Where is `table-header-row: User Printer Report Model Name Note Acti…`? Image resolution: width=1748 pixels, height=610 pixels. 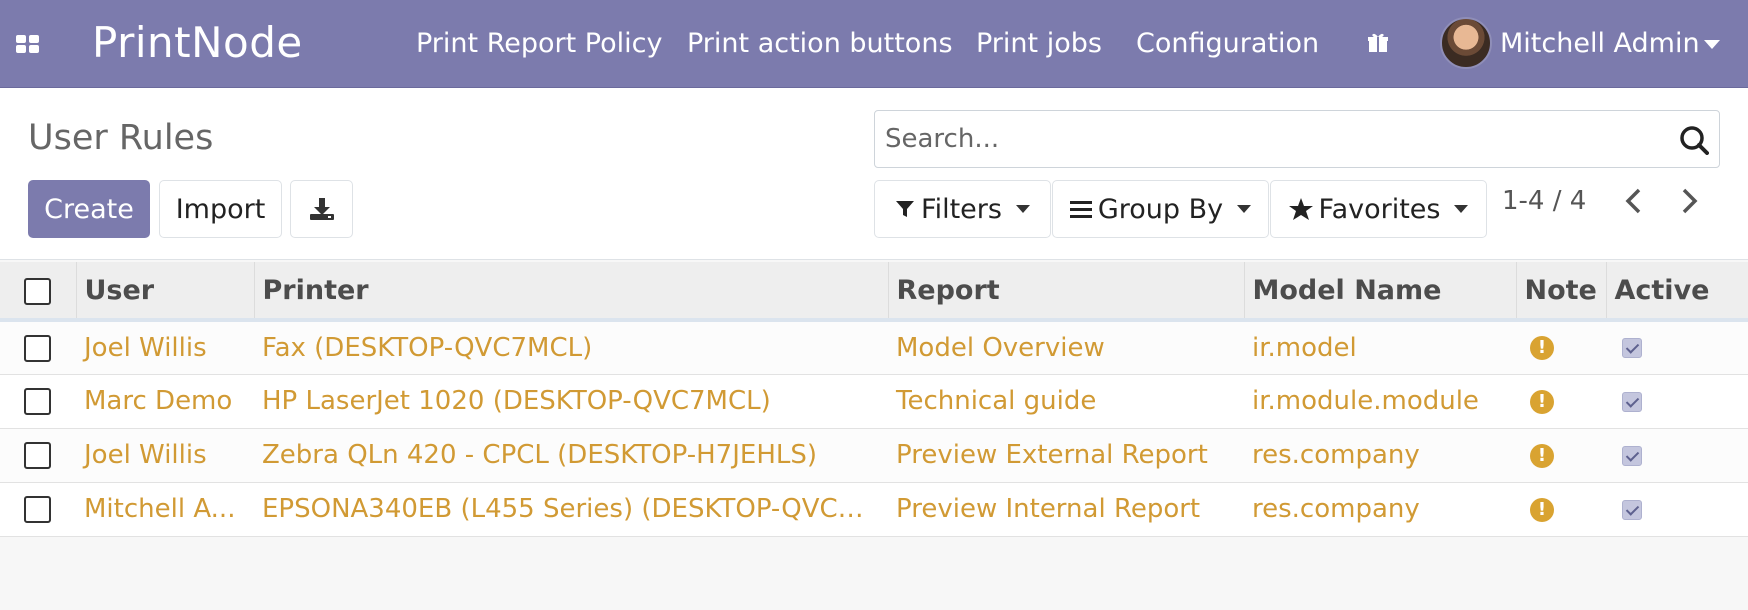 table-header-row: User Printer Report Model Name Note Acti… is located at coordinates (874, 292).